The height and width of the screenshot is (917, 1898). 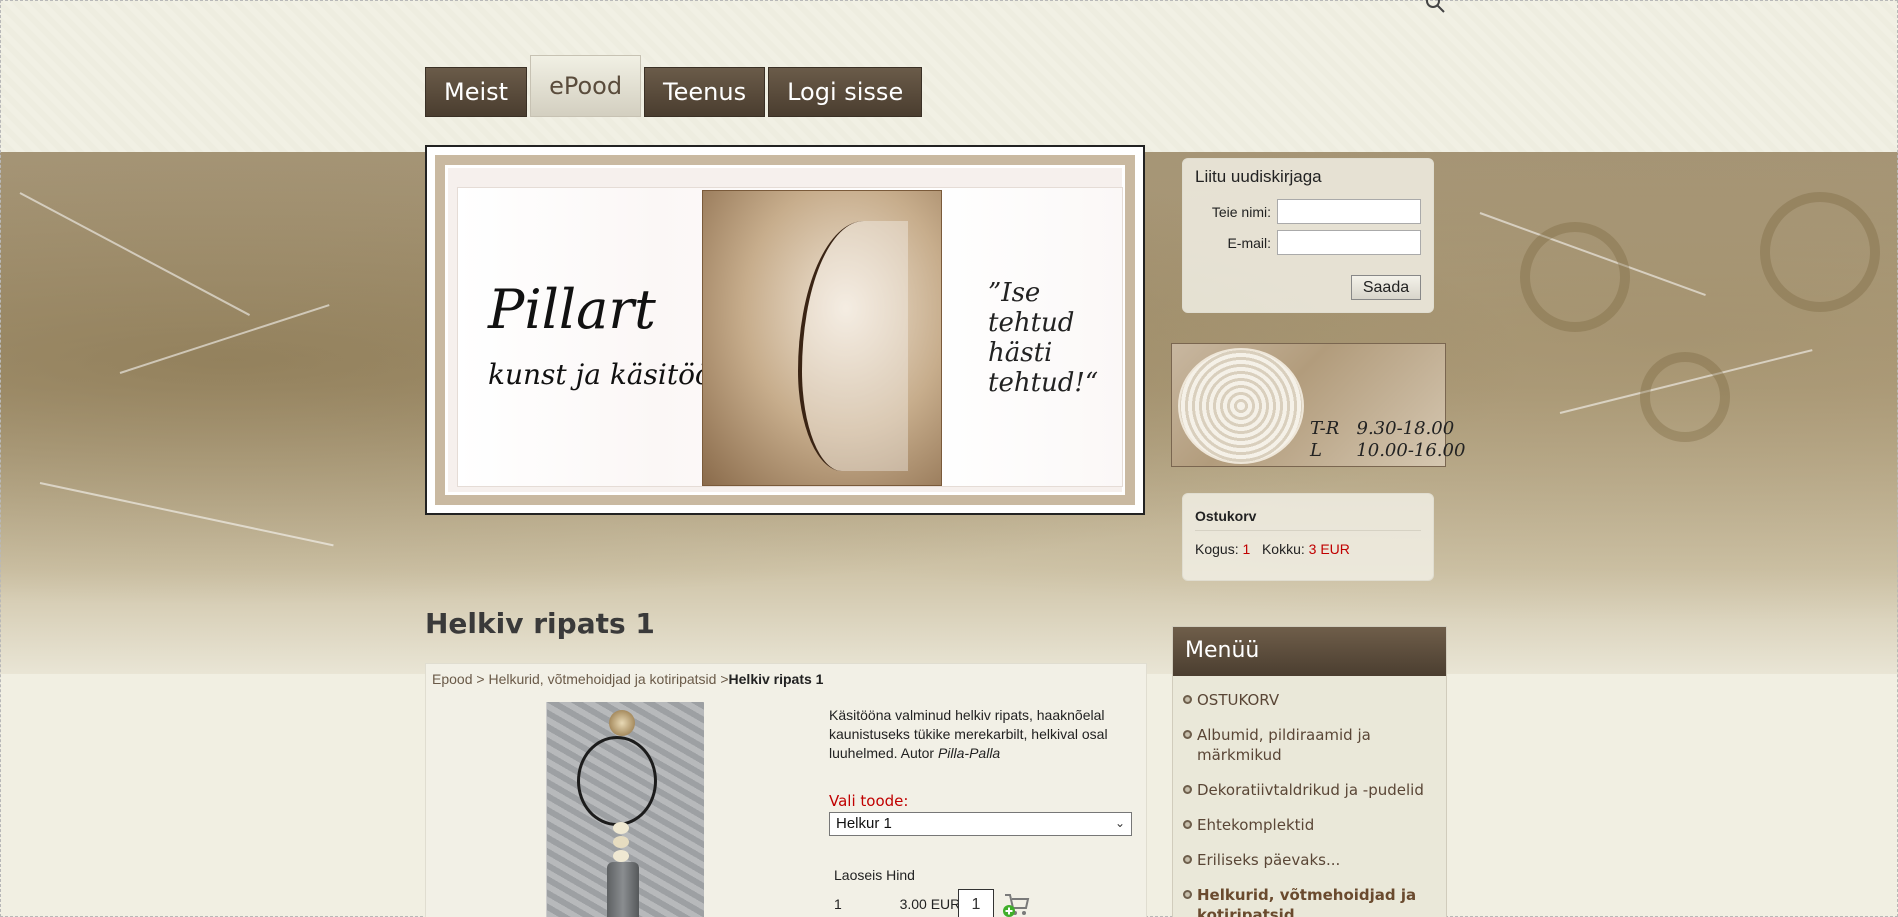 I want to click on menu-item-dekoratiivtaldrikud: Dekoratiivtaldrikud ja -pudelid, so click(x=1308, y=790).